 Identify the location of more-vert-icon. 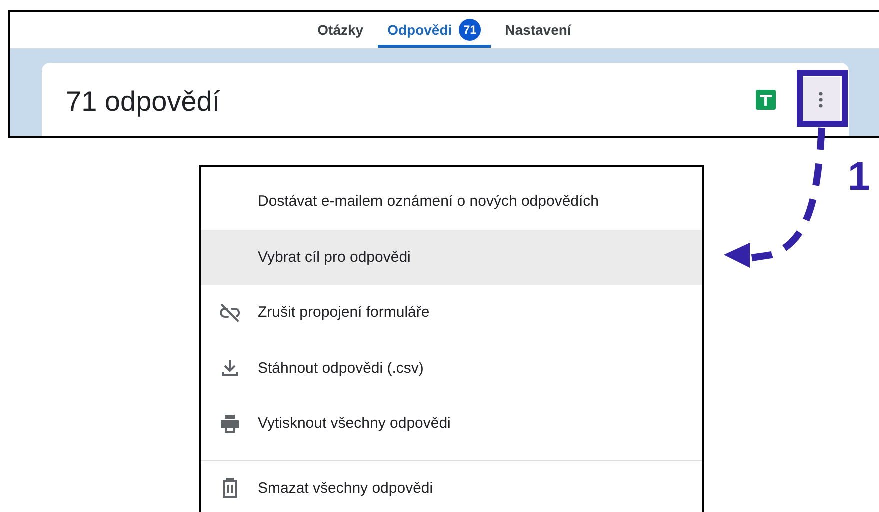
(820, 100).